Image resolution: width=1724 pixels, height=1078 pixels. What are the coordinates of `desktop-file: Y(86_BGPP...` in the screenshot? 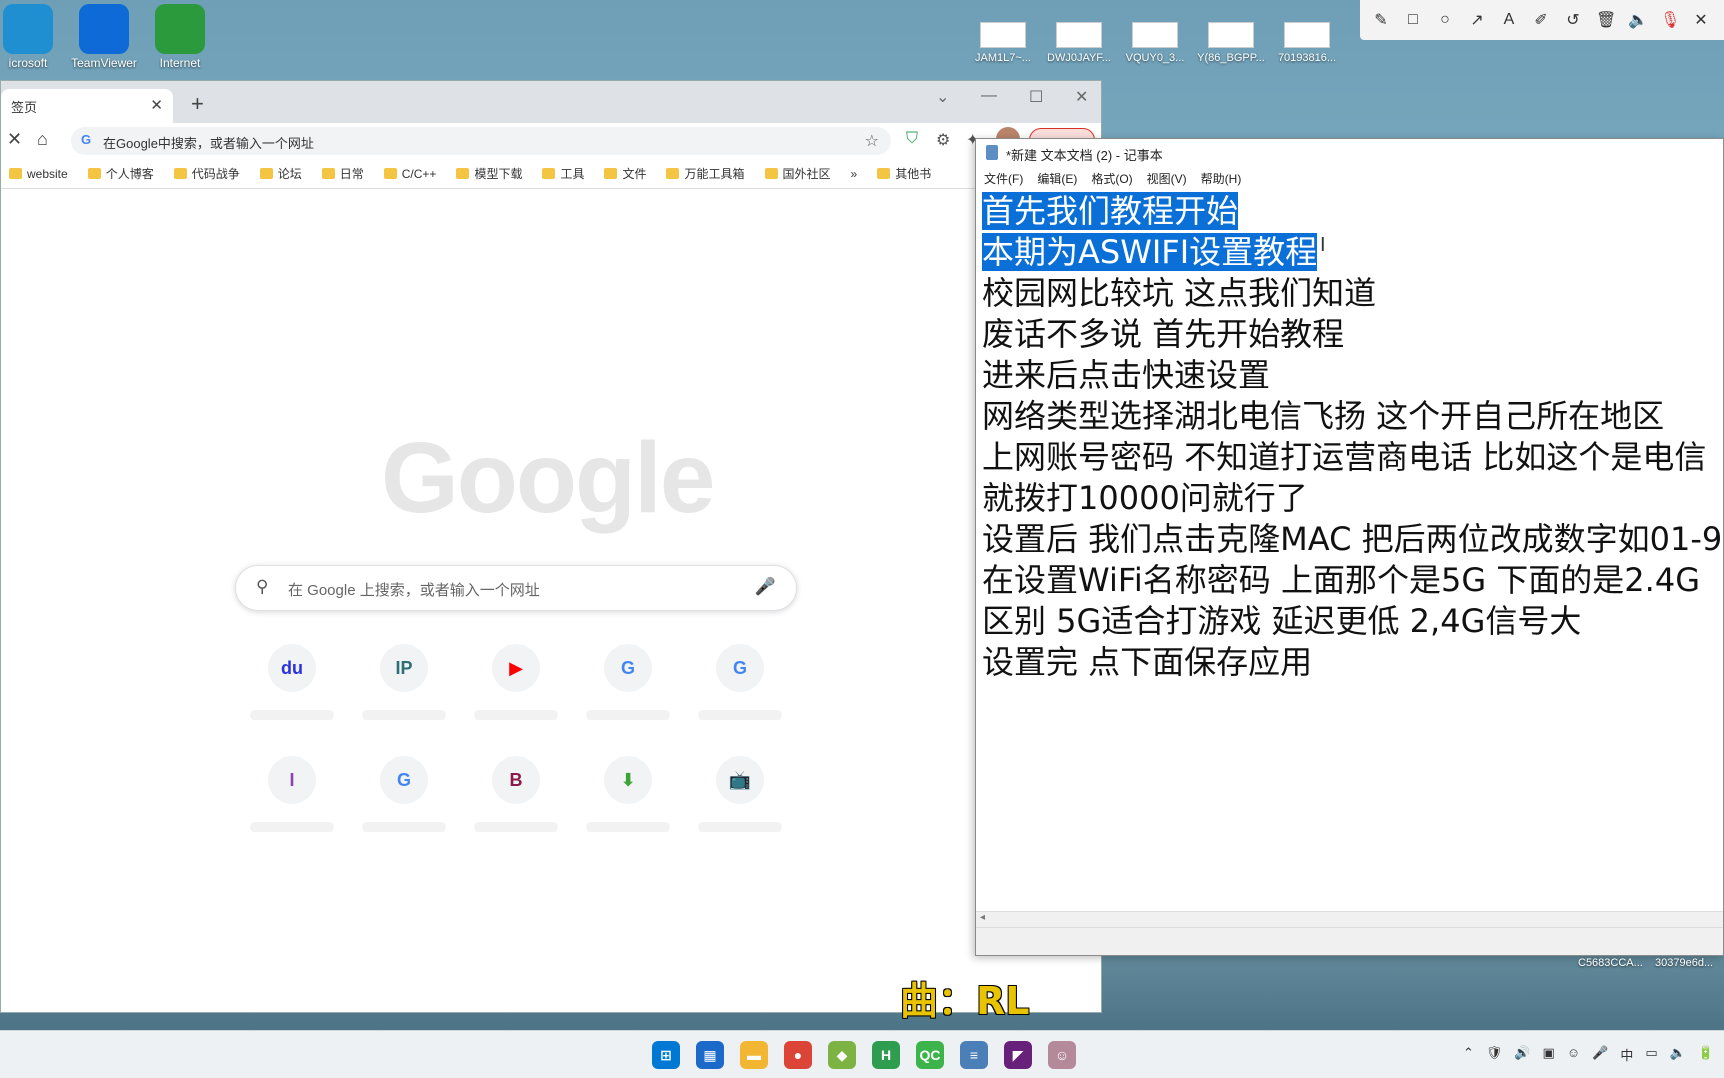 It's located at (1231, 43).